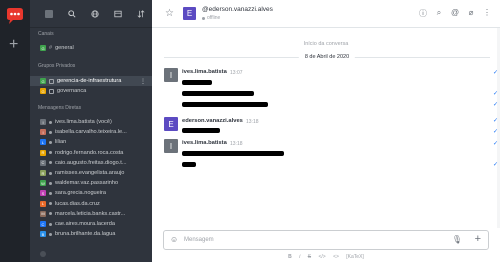 The width and height of the screenshot is (500, 262). Describe the element at coordinates (321, 257) in the screenshot. I see `code-button: </>` at that location.